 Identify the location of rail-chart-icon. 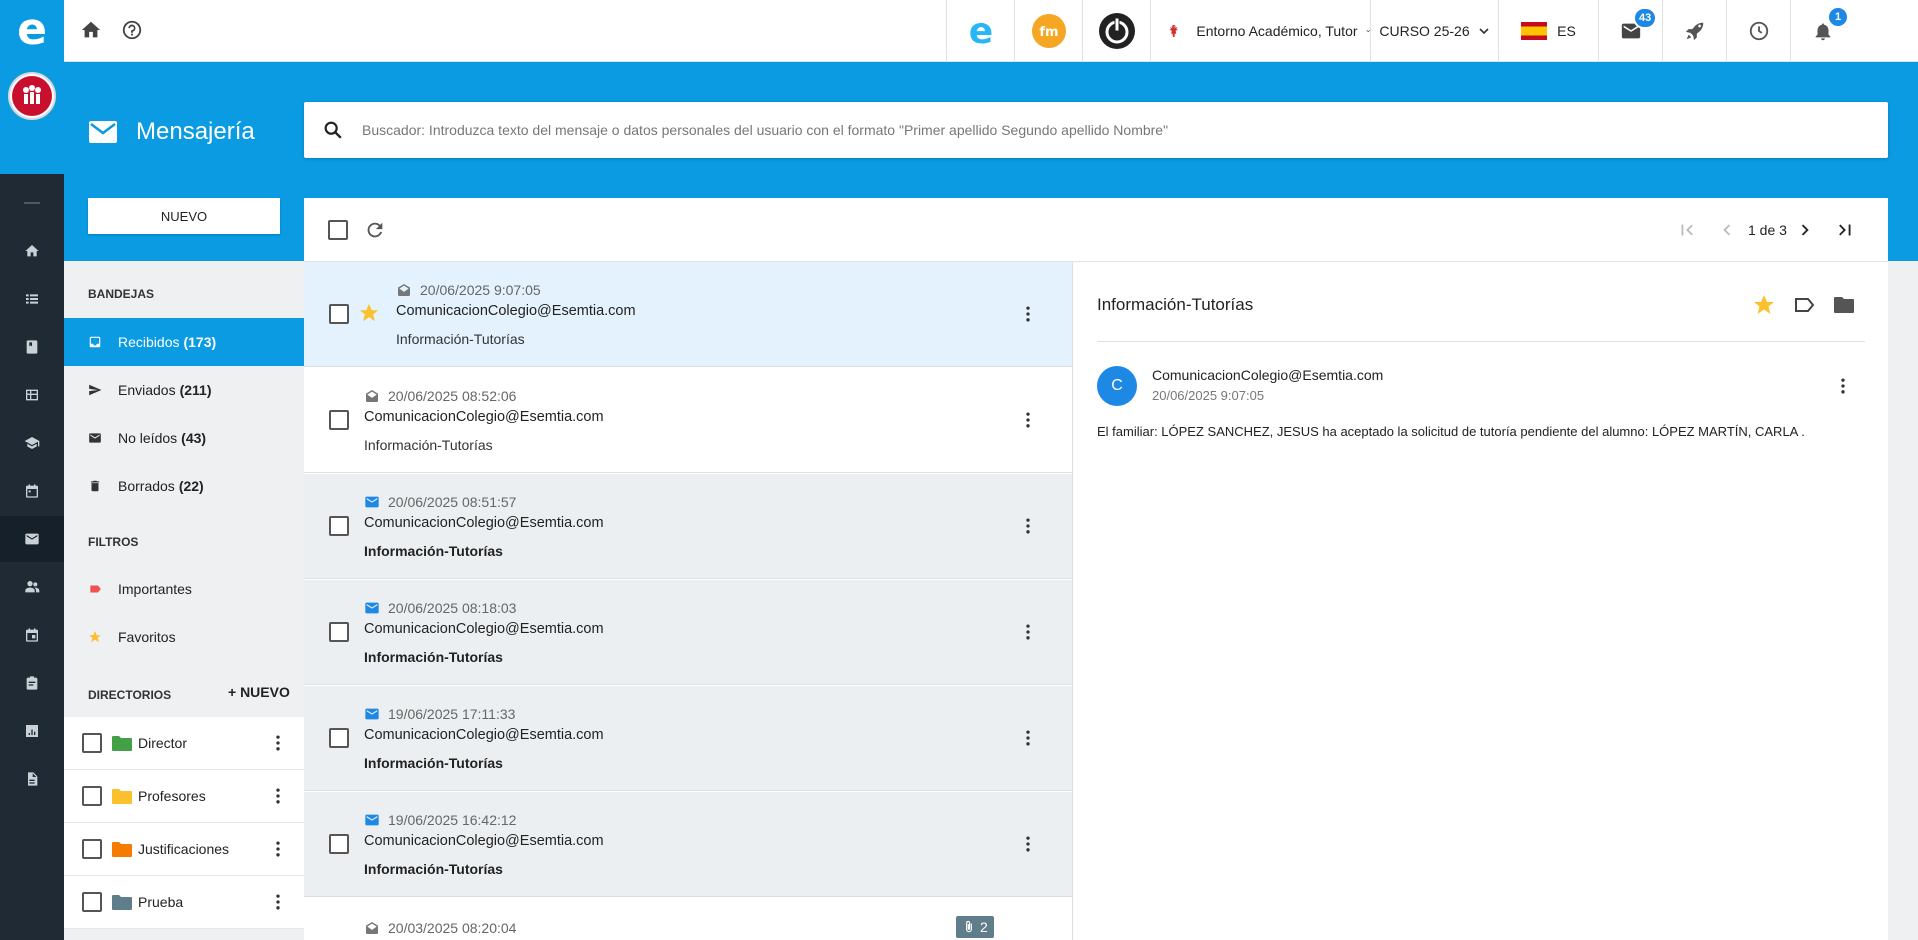
(32, 731).